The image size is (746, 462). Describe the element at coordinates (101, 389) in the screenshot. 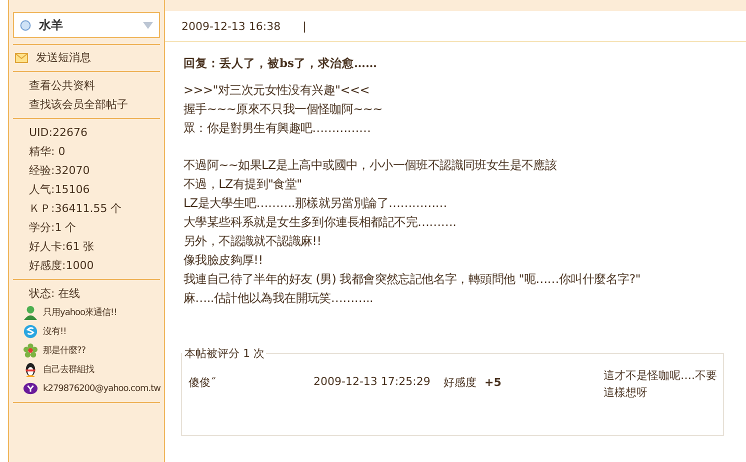

I see `contact-info: k279876200@yahoo.com.tw` at that location.